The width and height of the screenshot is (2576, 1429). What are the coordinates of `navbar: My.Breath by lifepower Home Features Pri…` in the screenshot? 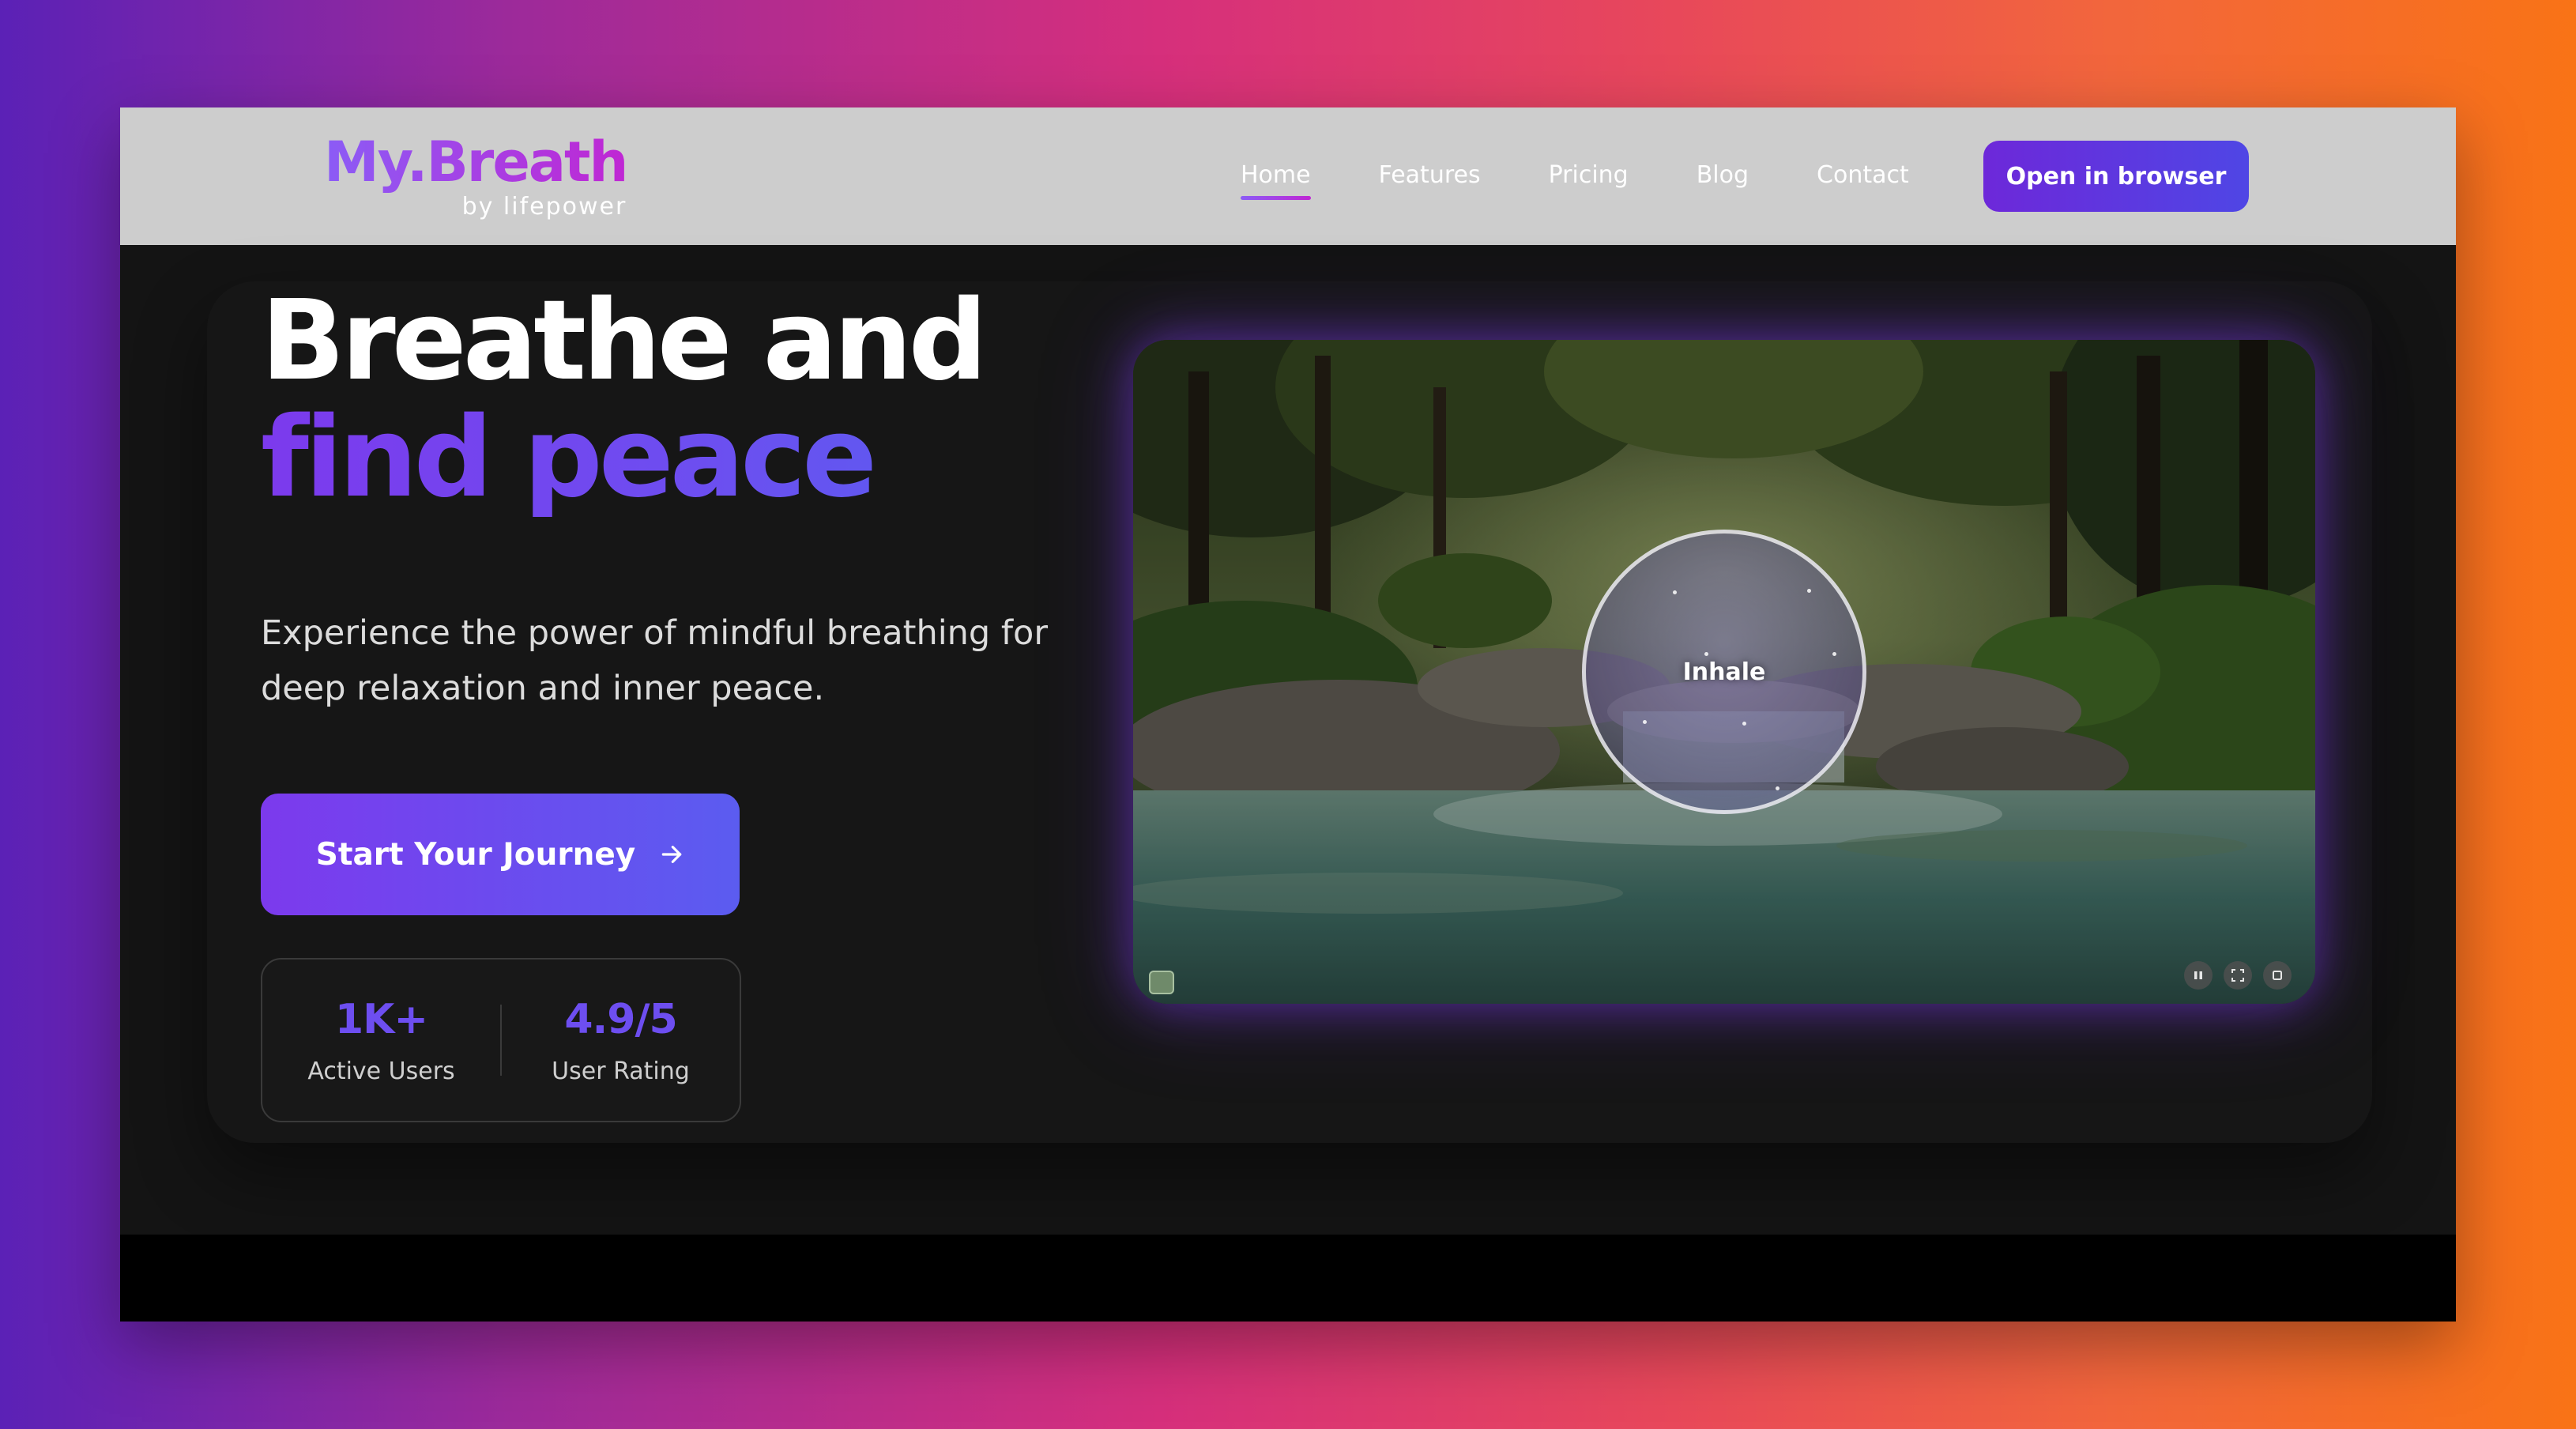 It's located at (1288, 176).